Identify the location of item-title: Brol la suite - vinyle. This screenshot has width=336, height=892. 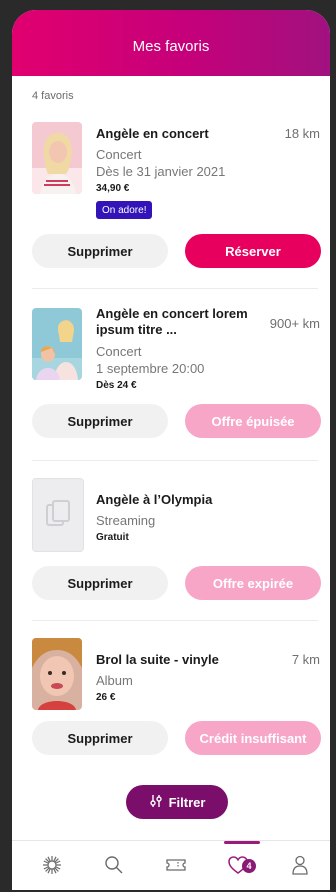
(176, 660).